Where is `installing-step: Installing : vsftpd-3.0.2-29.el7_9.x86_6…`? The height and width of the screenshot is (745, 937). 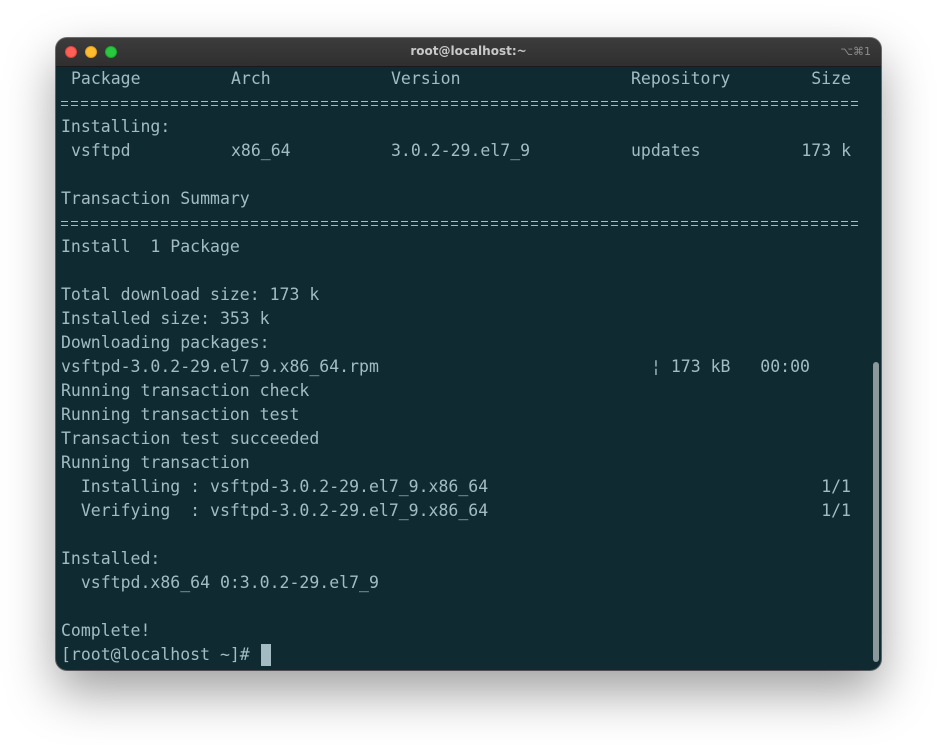
installing-step: Installing : vsftpd-3.0.2-29.el7_9.x86_6… is located at coordinates (275, 486).